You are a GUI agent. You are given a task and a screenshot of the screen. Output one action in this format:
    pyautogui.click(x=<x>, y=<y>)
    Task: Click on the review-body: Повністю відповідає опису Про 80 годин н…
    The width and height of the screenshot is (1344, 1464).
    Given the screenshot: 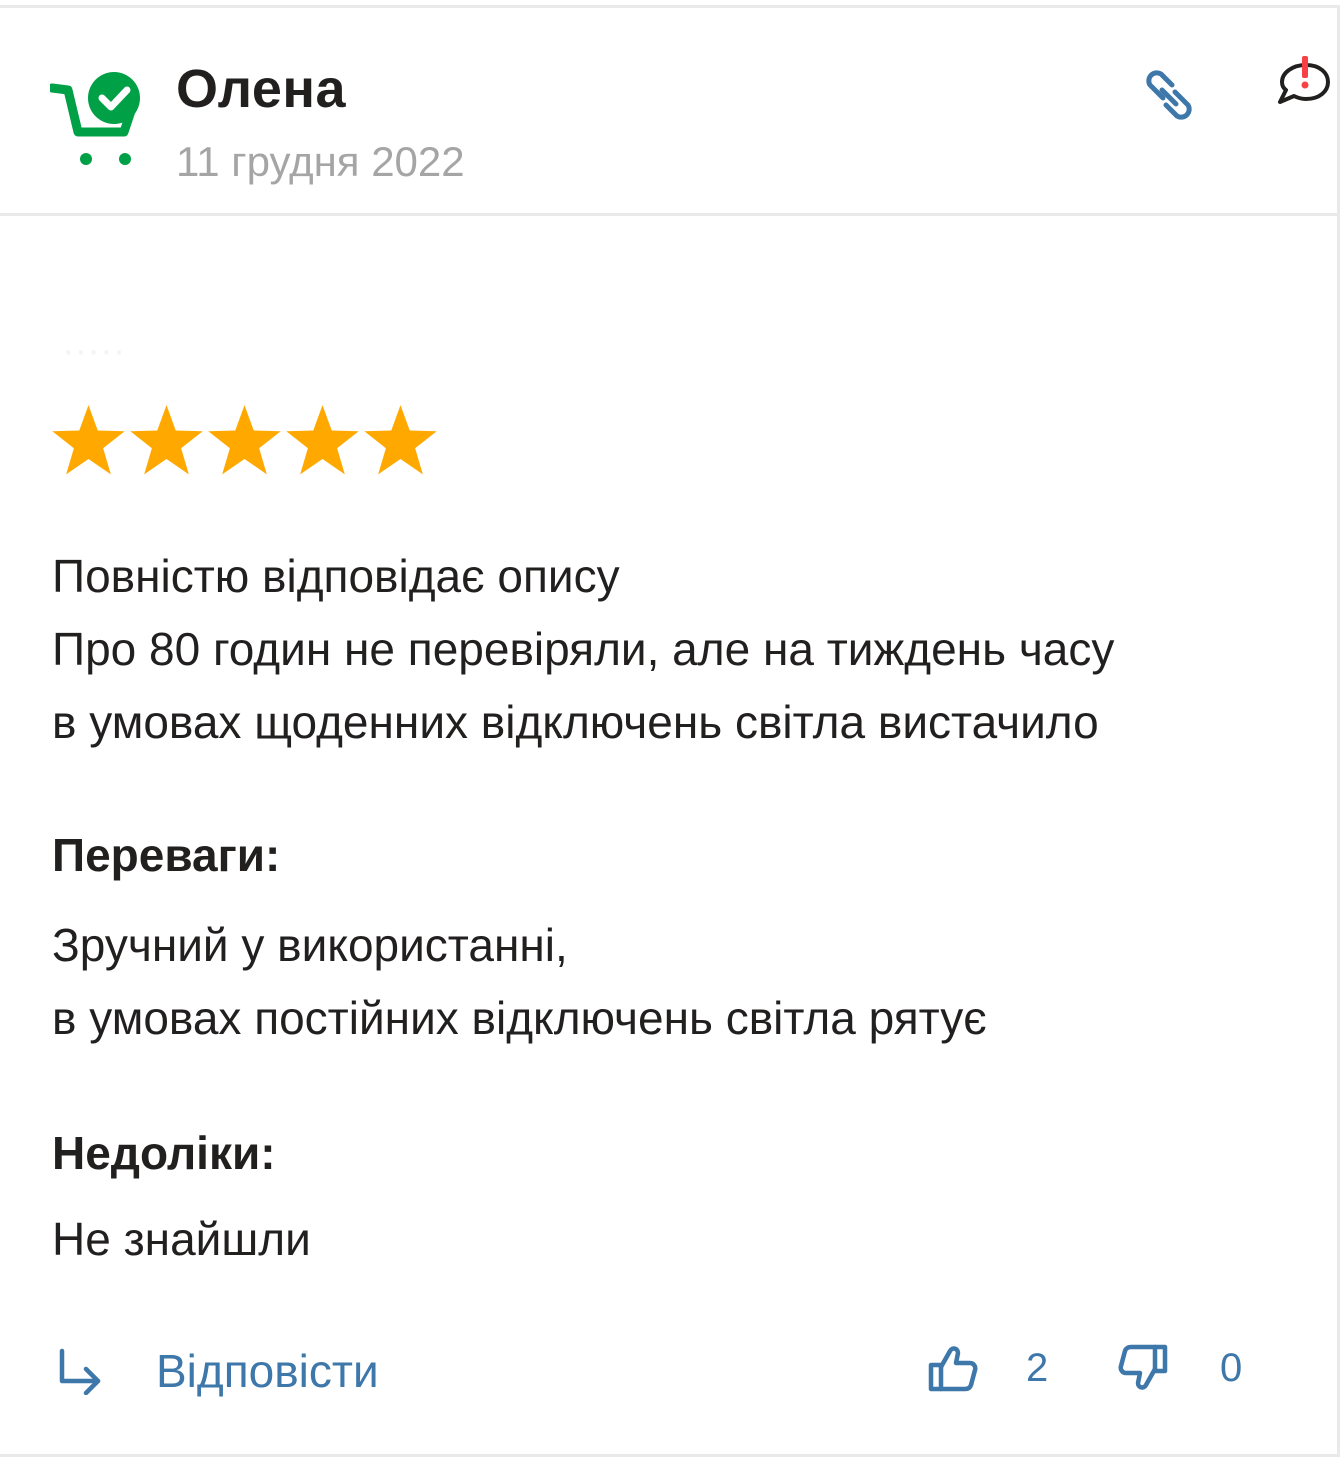 What is the action you would take?
    pyautogui.click(x=583, y=649)
    